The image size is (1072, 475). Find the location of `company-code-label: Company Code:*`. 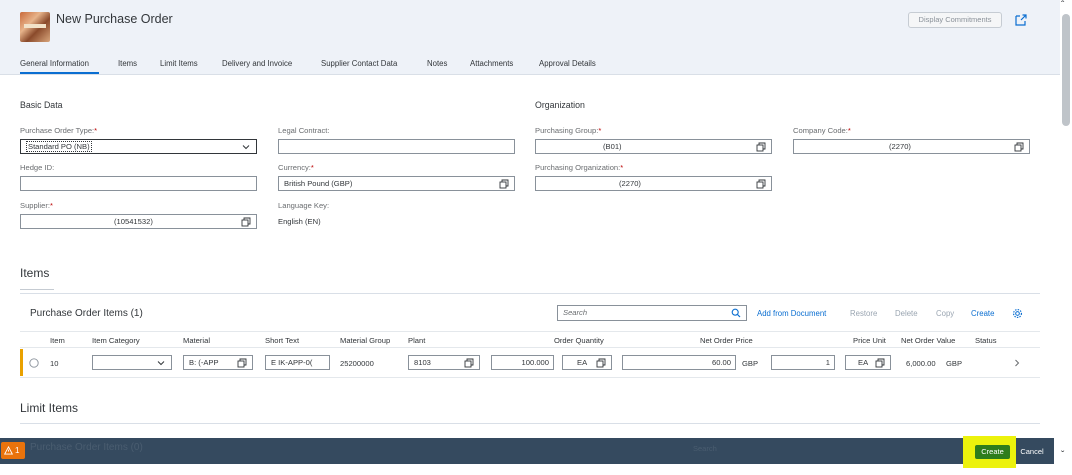

company-code-label: Company Code:* is located at coordinates (822, 130).